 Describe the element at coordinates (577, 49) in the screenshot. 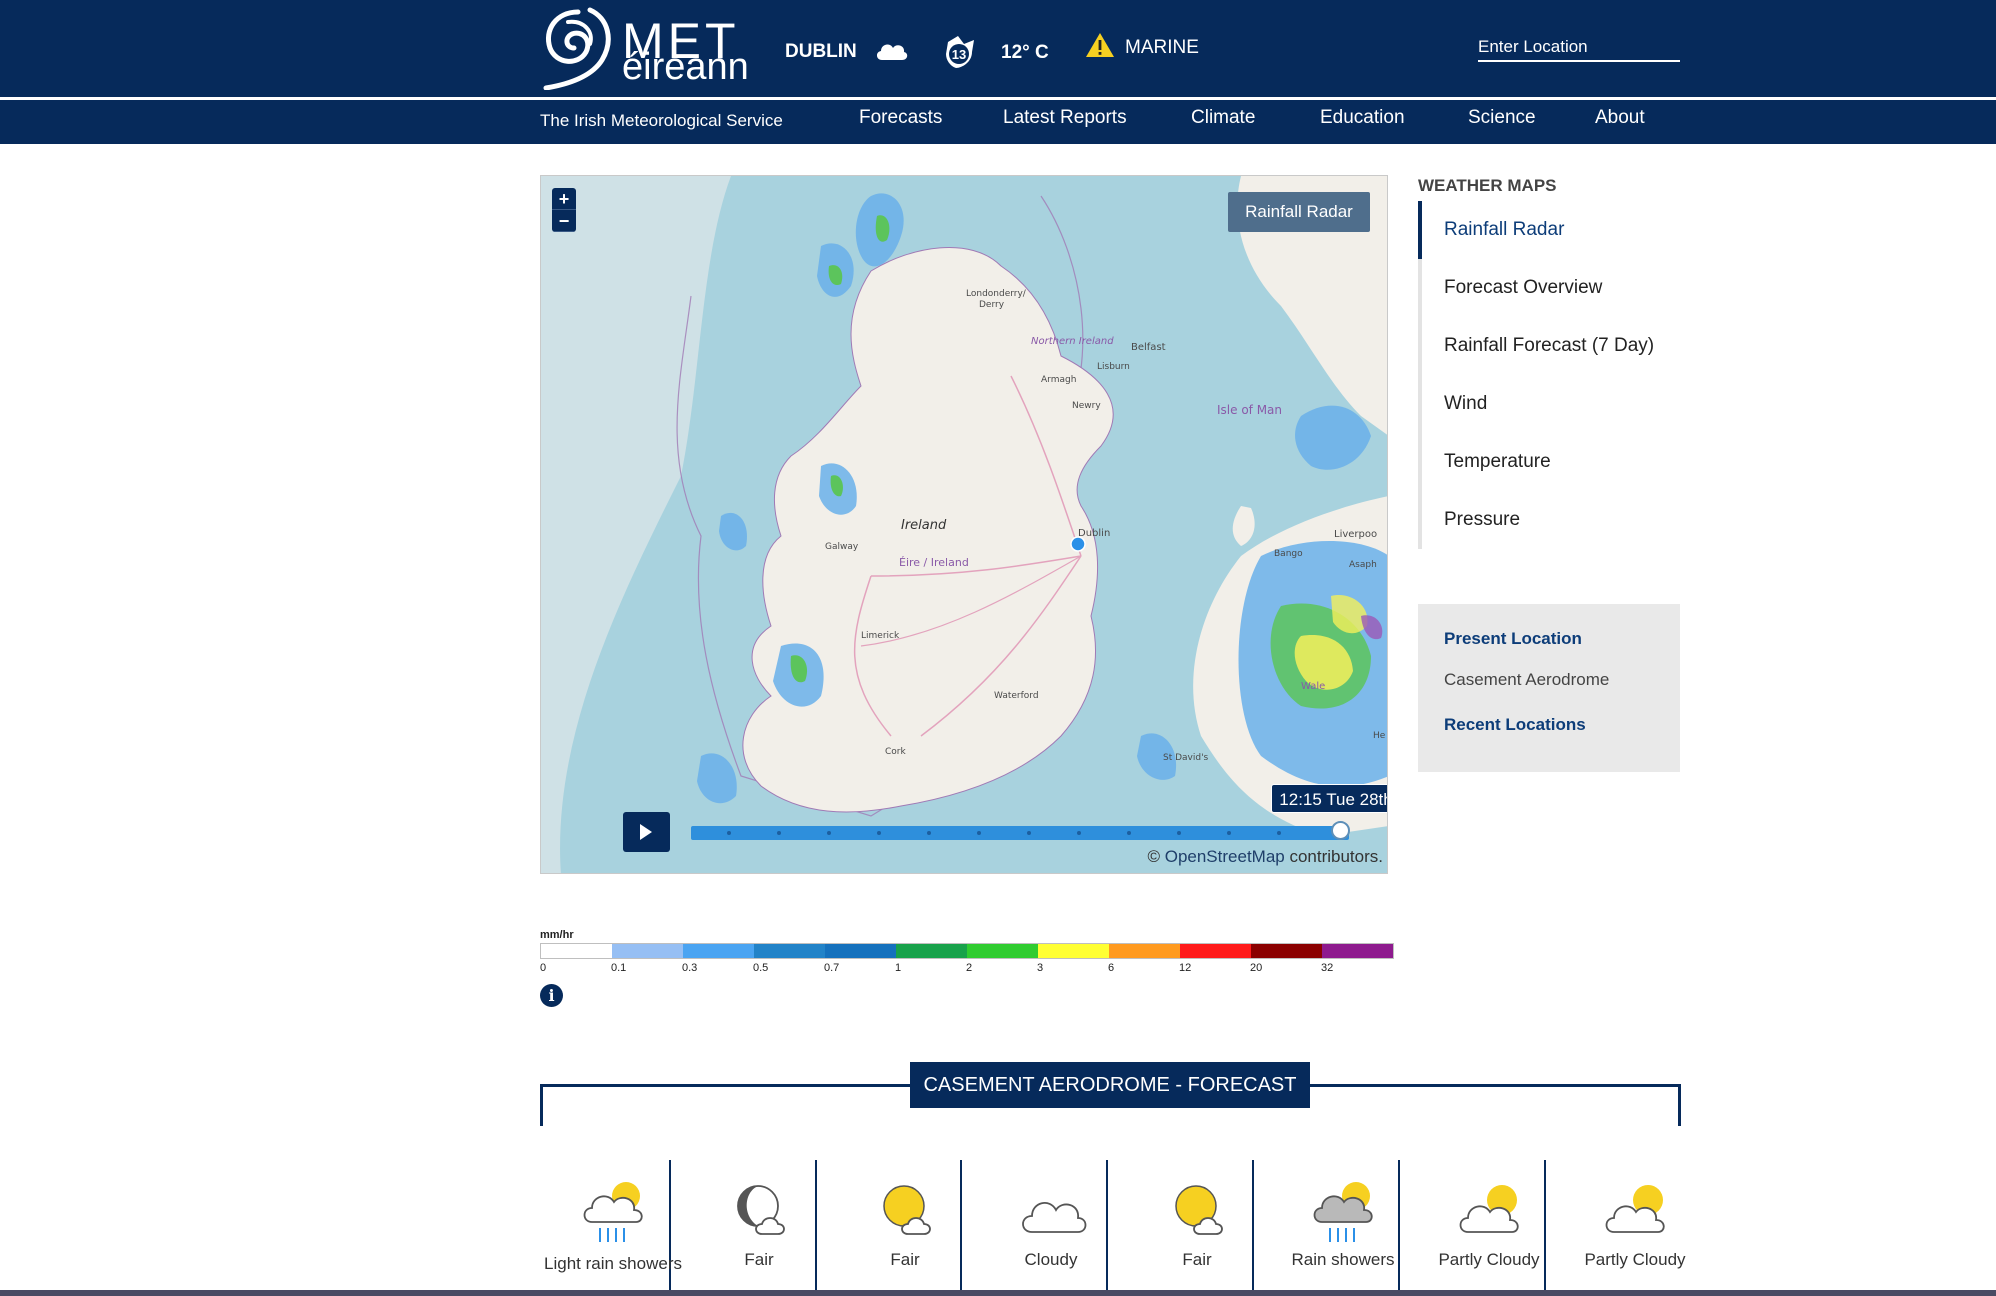

I see `swirl-logo-icon` at that location.